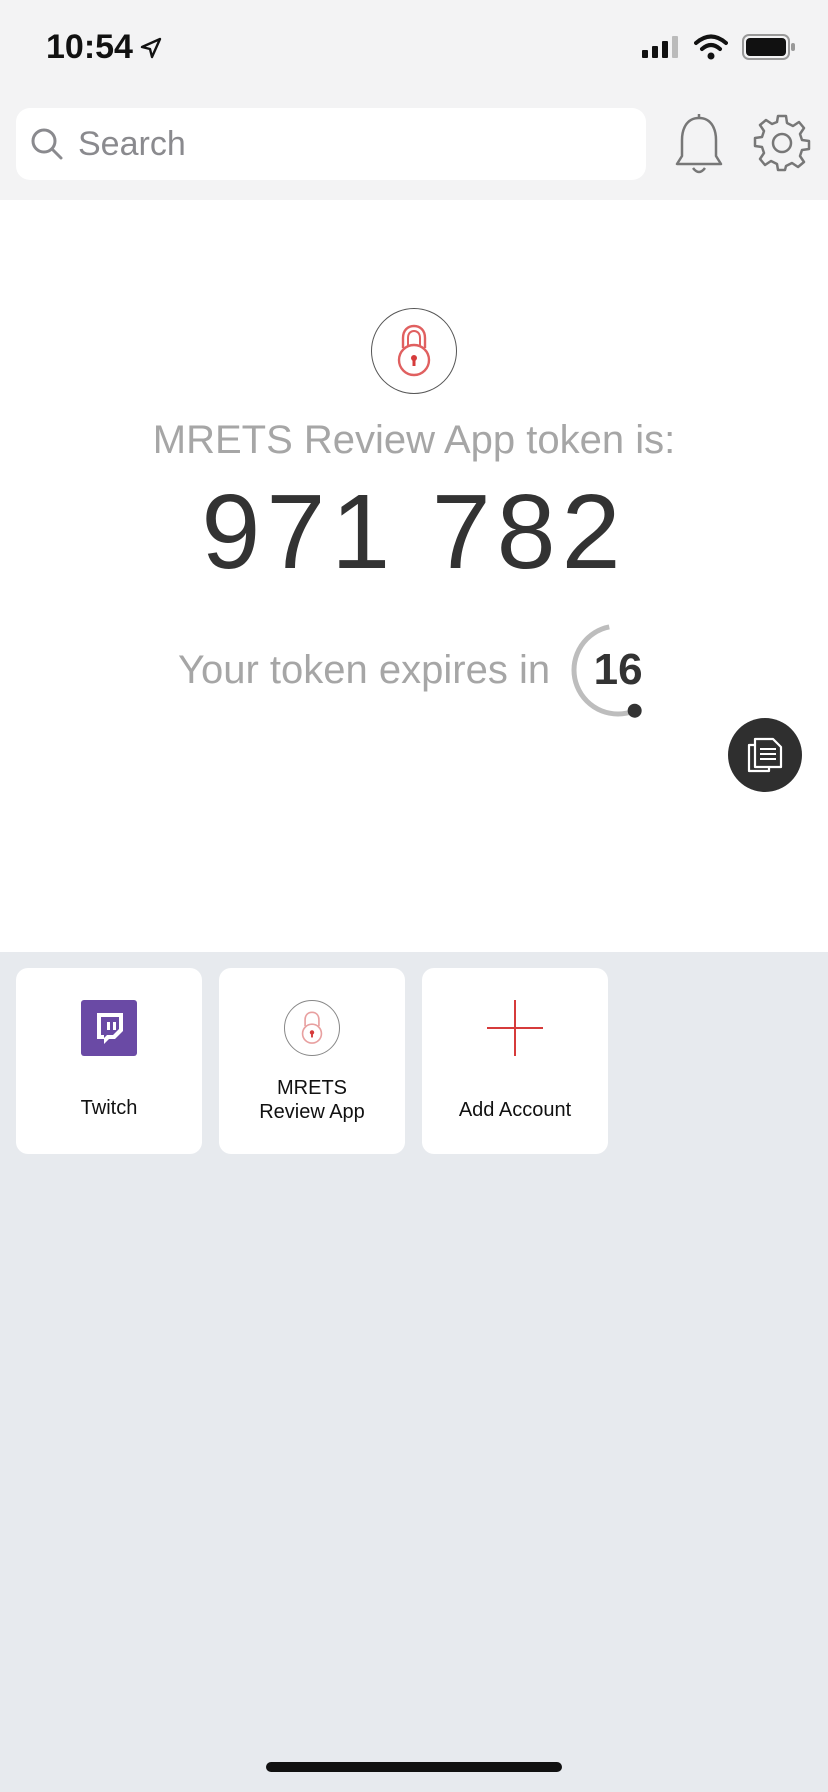 The width and height of the screenshot is (828, 1792). Describe the element at coordinates (109, 1028) in the screenshot. I see `twitch-logo-icon` at that location.